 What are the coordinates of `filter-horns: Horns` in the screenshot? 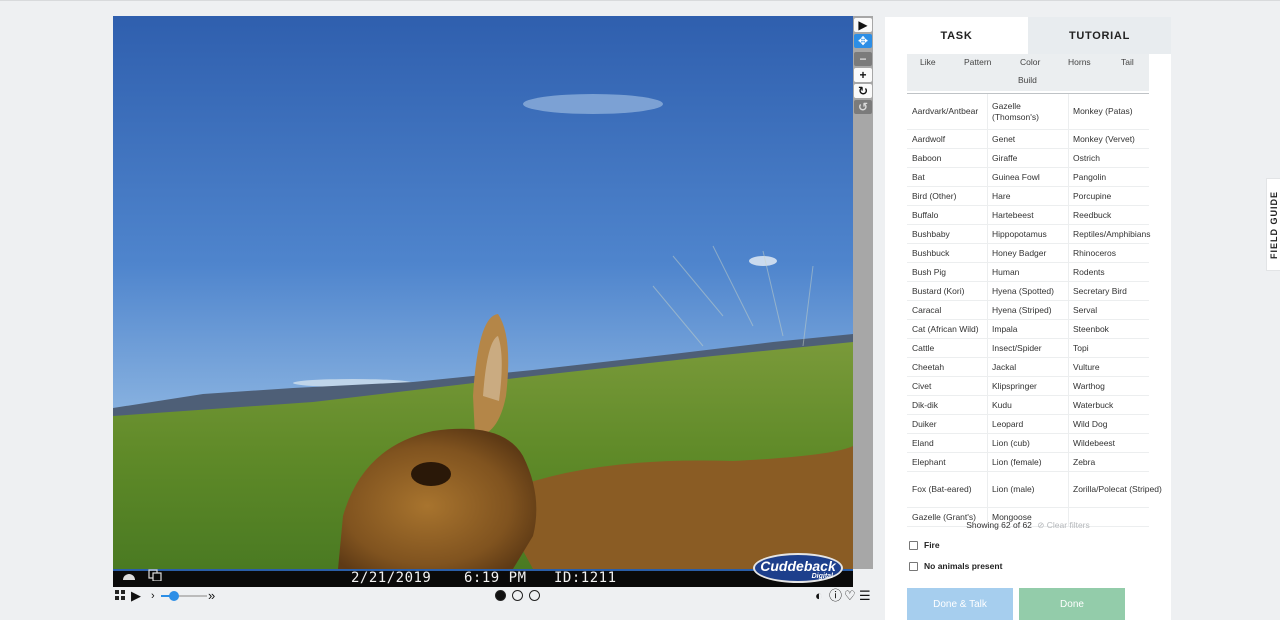 It's located at (1079, 62).